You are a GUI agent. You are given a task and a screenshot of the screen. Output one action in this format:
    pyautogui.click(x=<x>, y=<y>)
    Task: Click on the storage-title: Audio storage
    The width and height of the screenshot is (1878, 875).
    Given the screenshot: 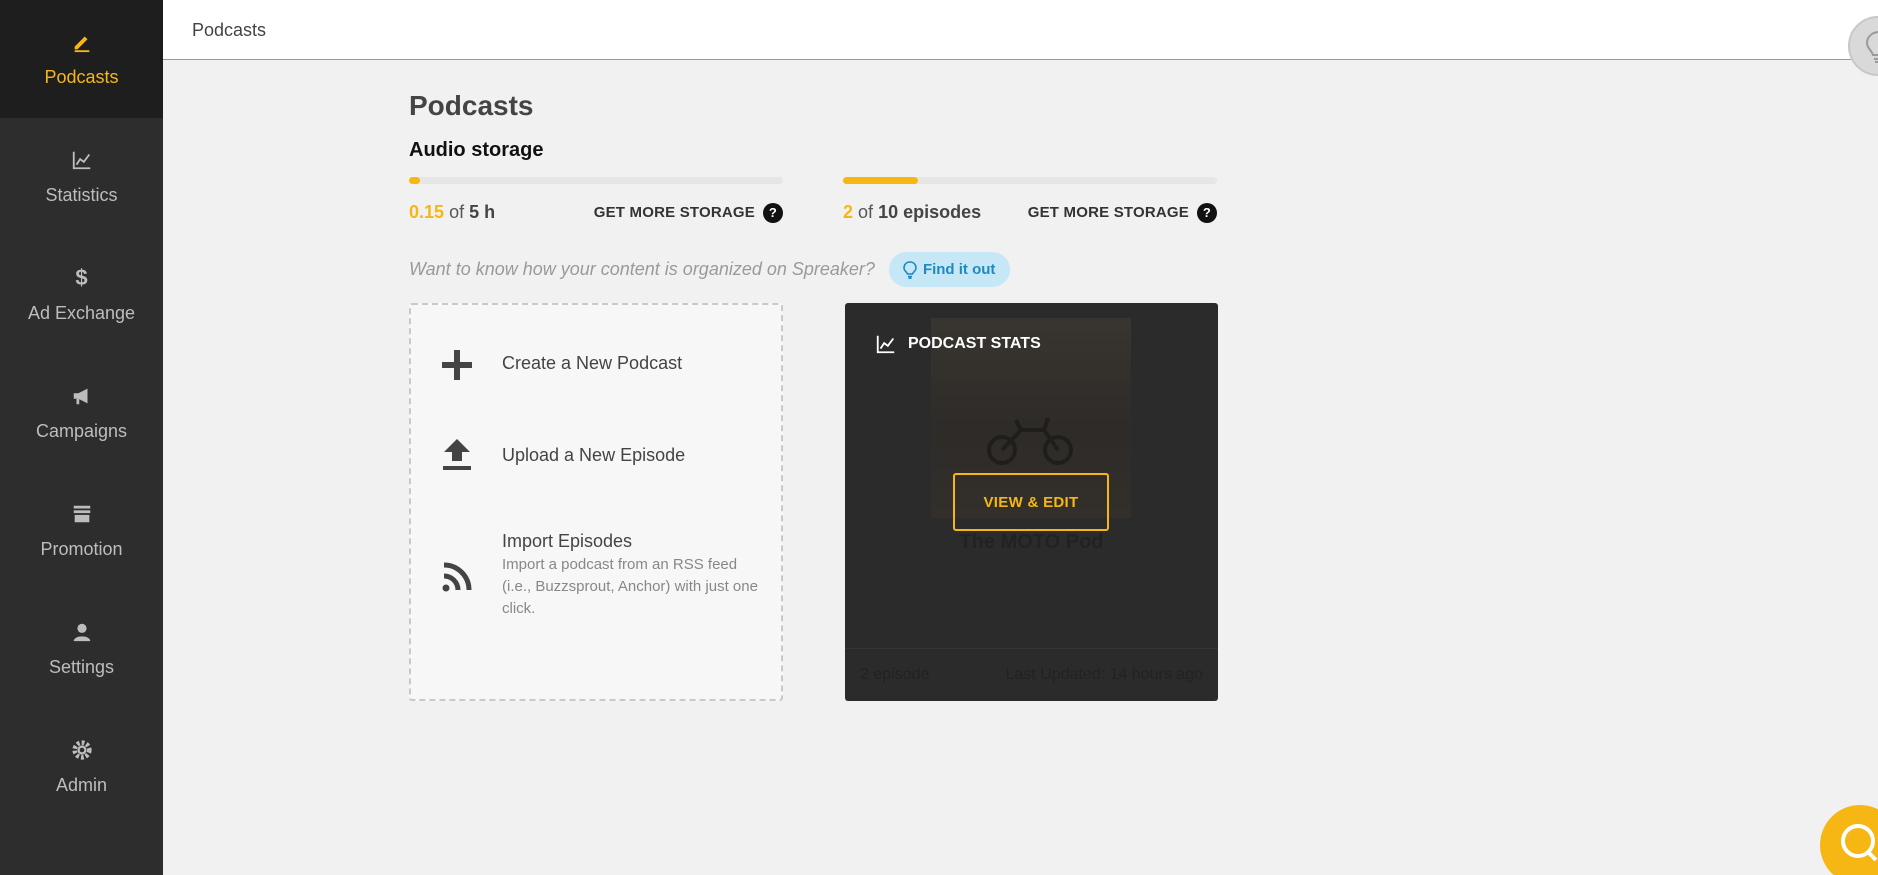 What is the action you would take?
    pyautogui.click(x=476, y=150)
    